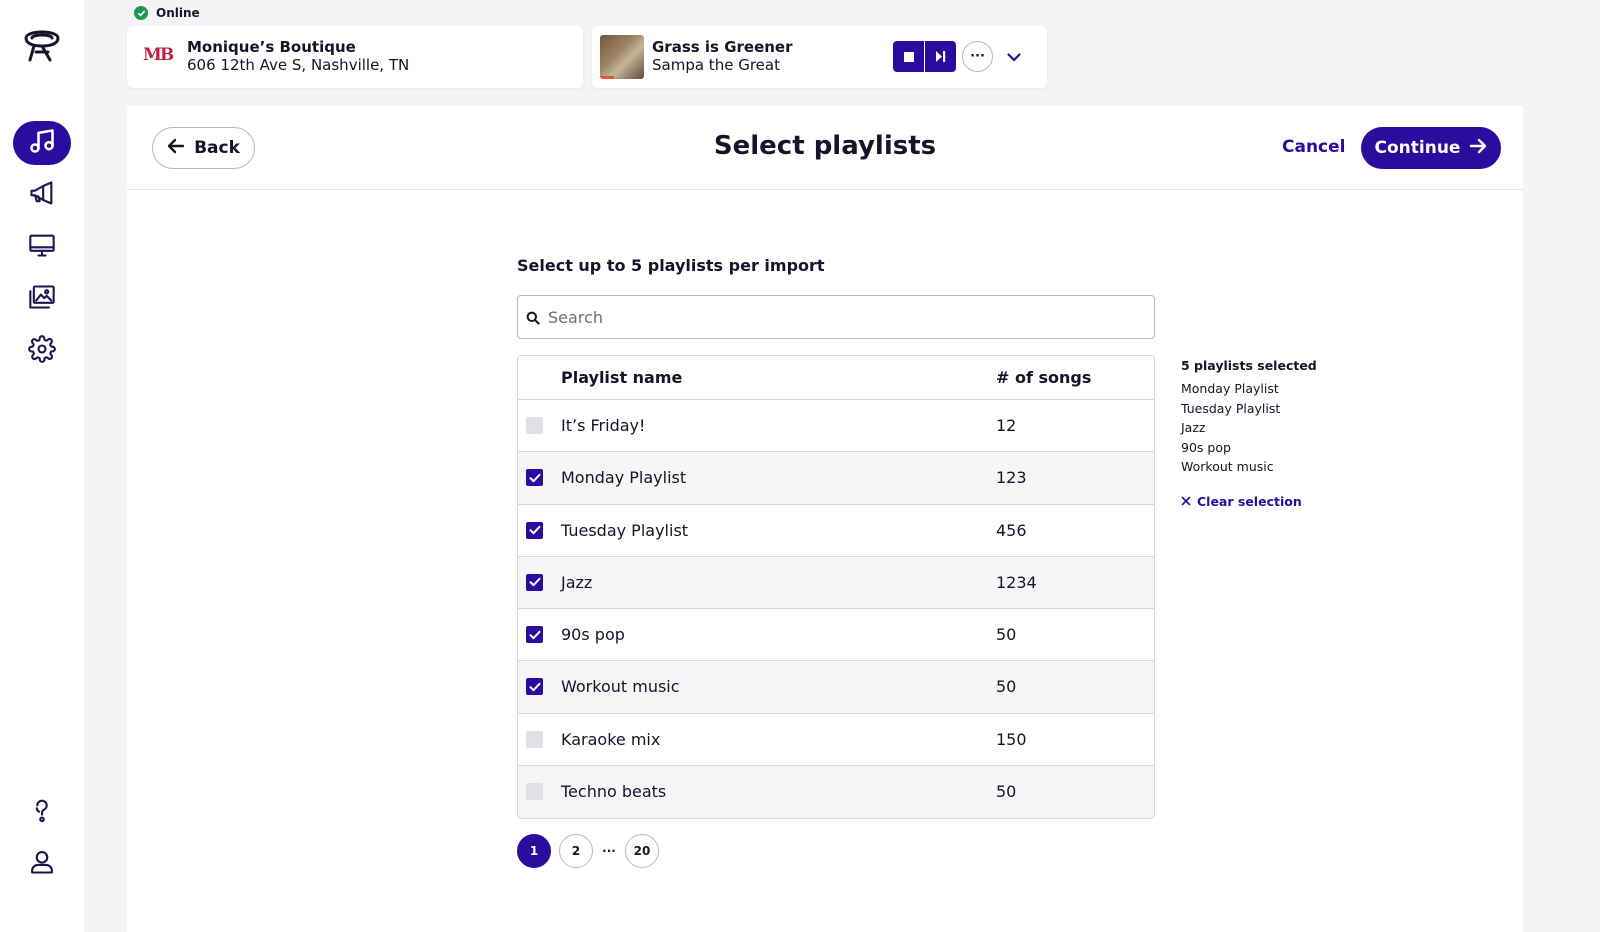 The width and height of the screenshot is (1600, 932). I want to click on table-row: 90s pop 50, so click(836, 635).